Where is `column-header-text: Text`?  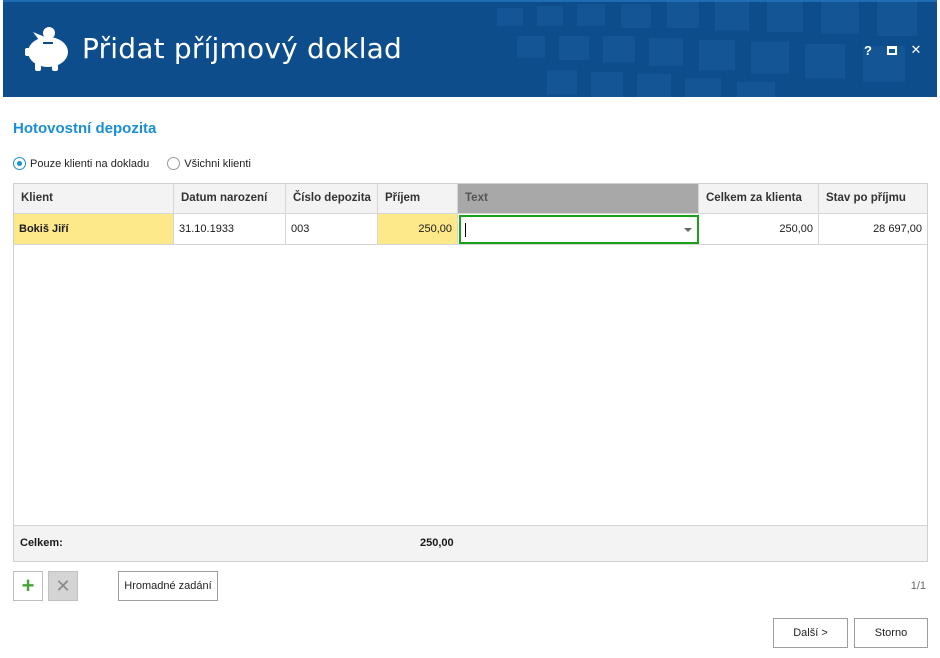
column-header-text: Text is located at coordinates (578, 198).